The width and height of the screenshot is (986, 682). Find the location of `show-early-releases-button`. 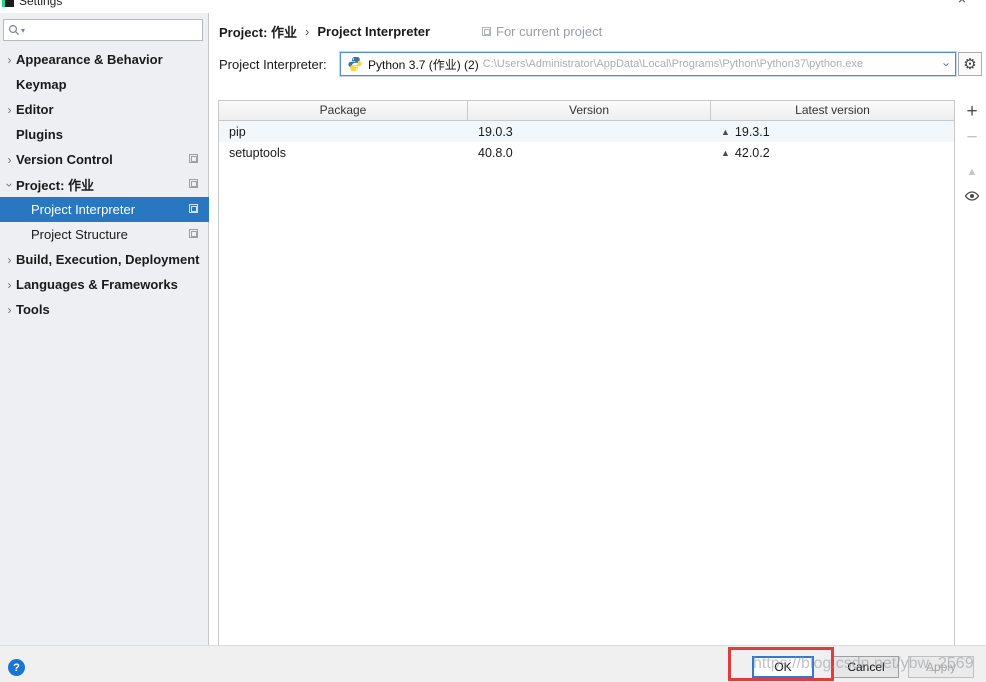

show-early-releases-button is located at coordinates (972, 197).